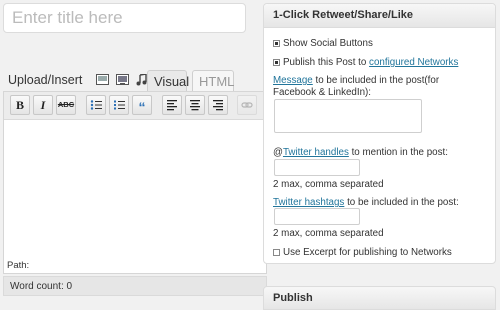  Describe the element at coordinates (213, 81) in the screenshot. I see `tab-html: HTML` at that location.